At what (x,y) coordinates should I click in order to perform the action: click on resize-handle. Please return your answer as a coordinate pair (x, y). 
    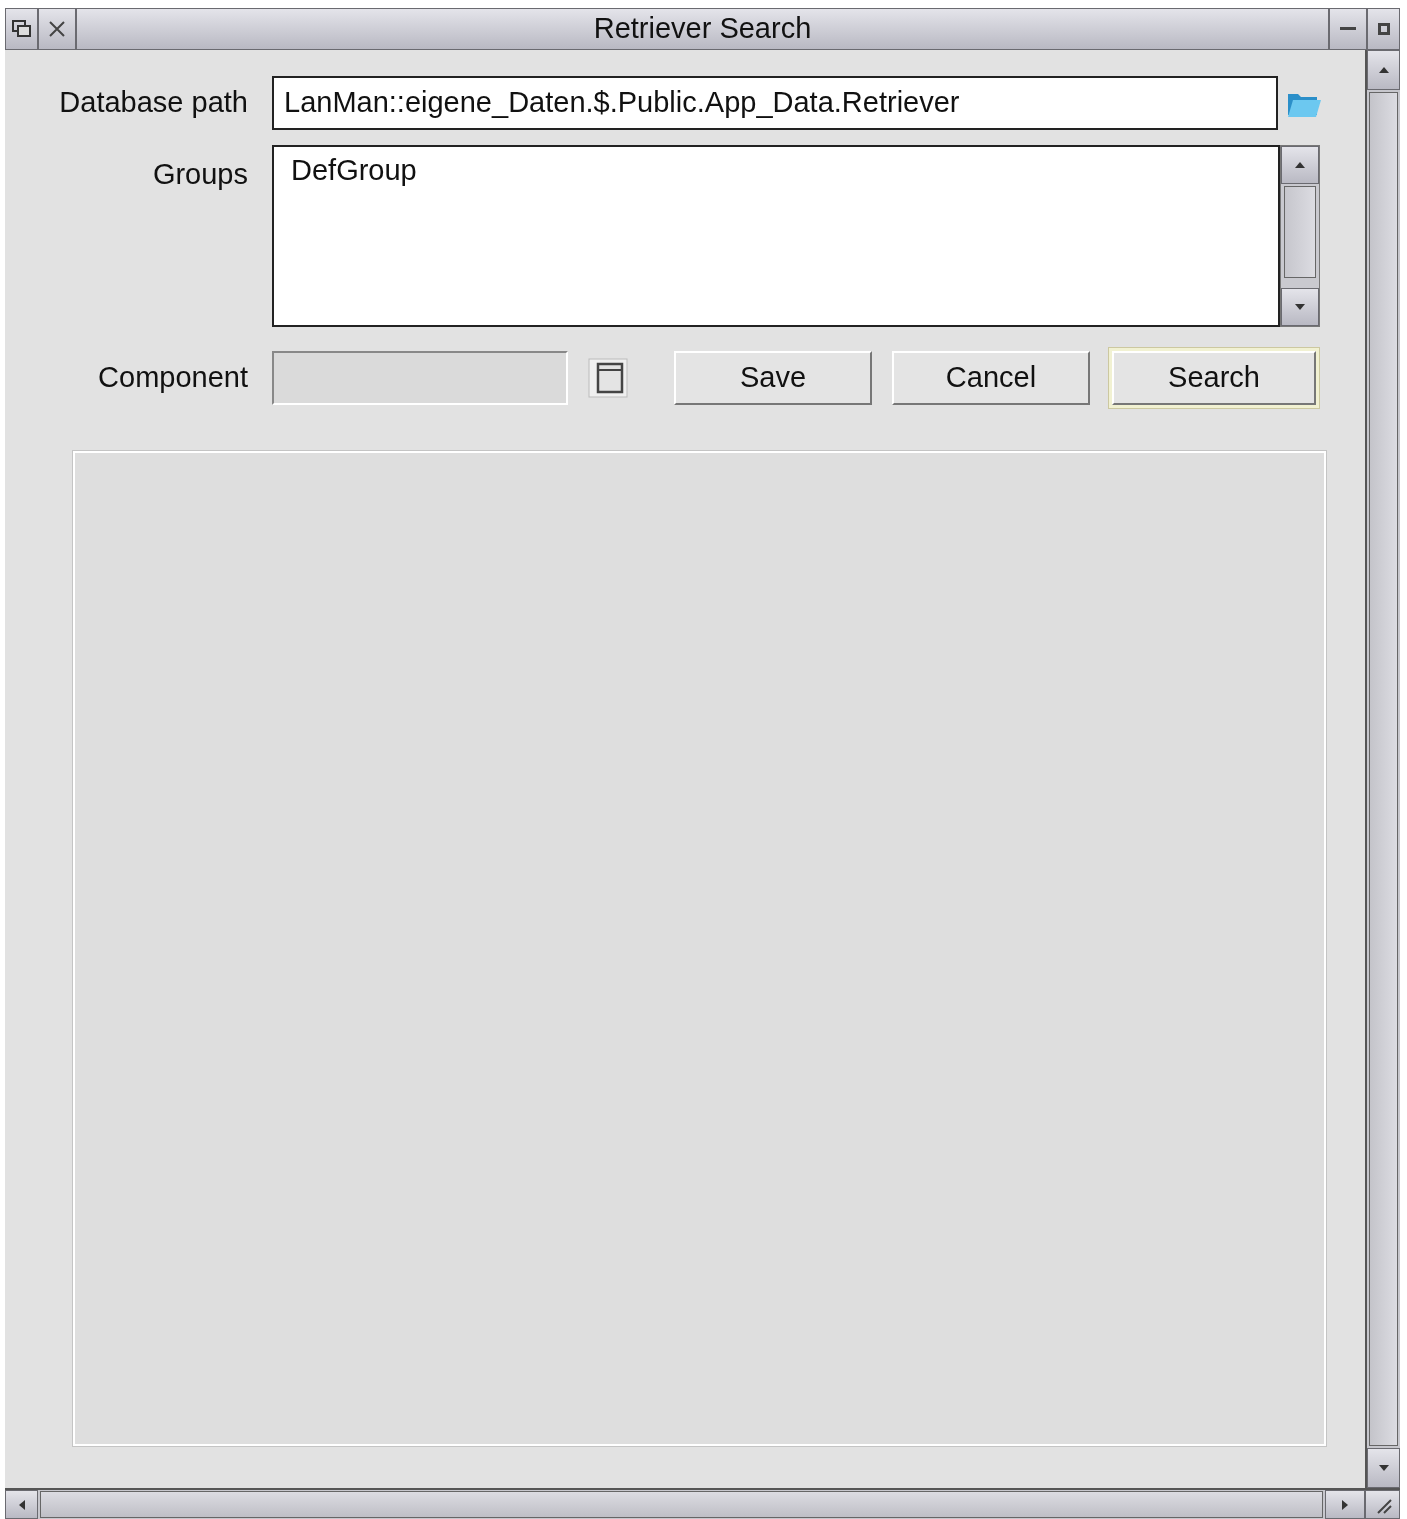
    Looking at the image, I should click on (1382, 1504).